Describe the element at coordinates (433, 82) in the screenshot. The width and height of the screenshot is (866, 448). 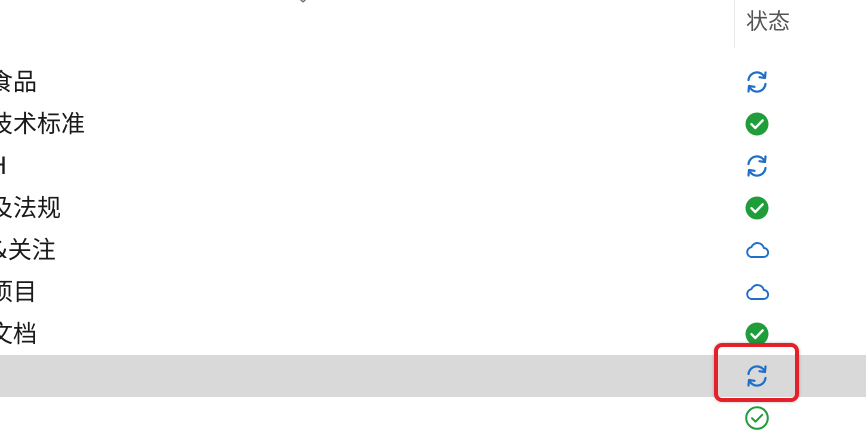
I see `file-row: 食品` at that location.